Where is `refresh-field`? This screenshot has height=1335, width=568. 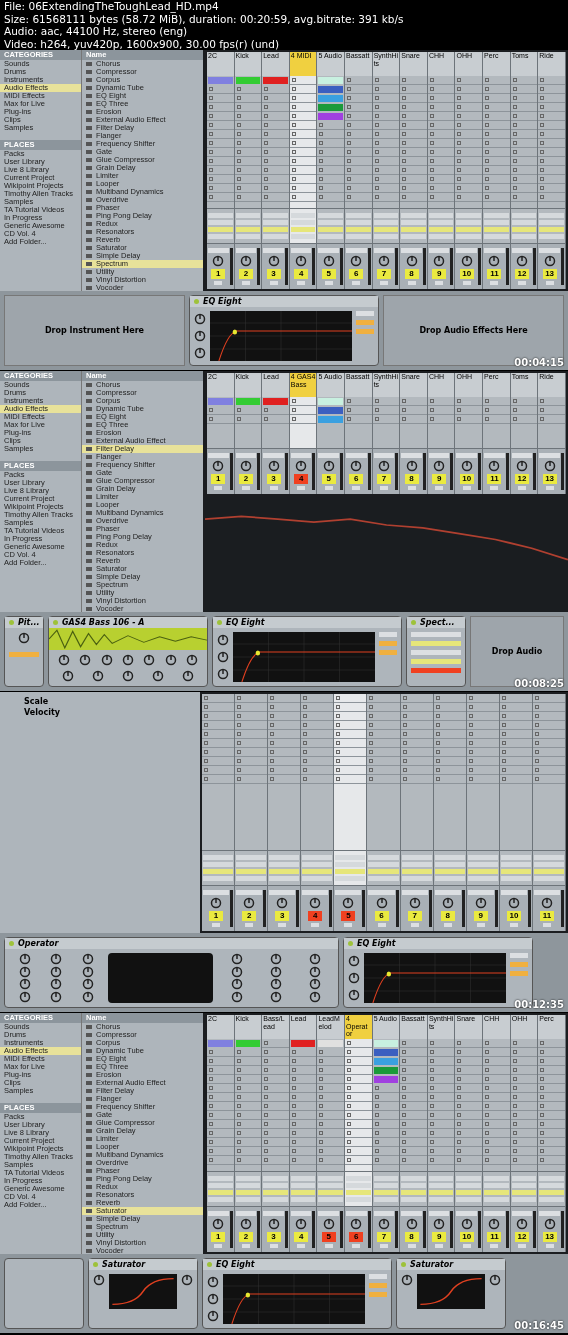
refresh-field is located at coordinates (436, 652).